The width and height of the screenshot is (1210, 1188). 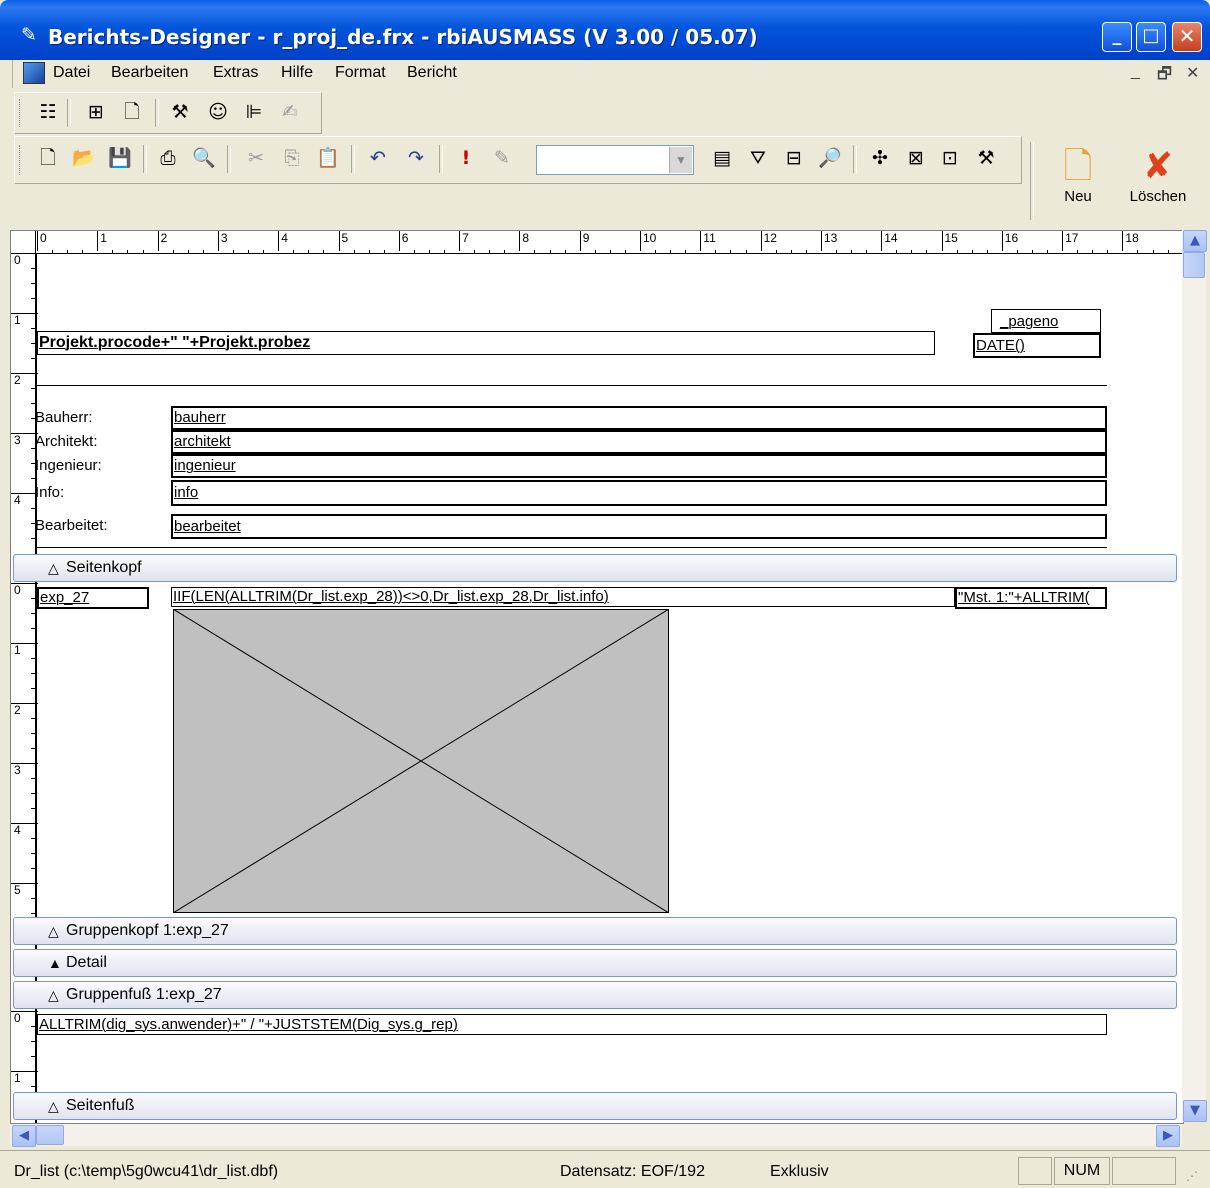 I want to click on delete-button: ✘ Löschen, so click(x=1158, y=175).